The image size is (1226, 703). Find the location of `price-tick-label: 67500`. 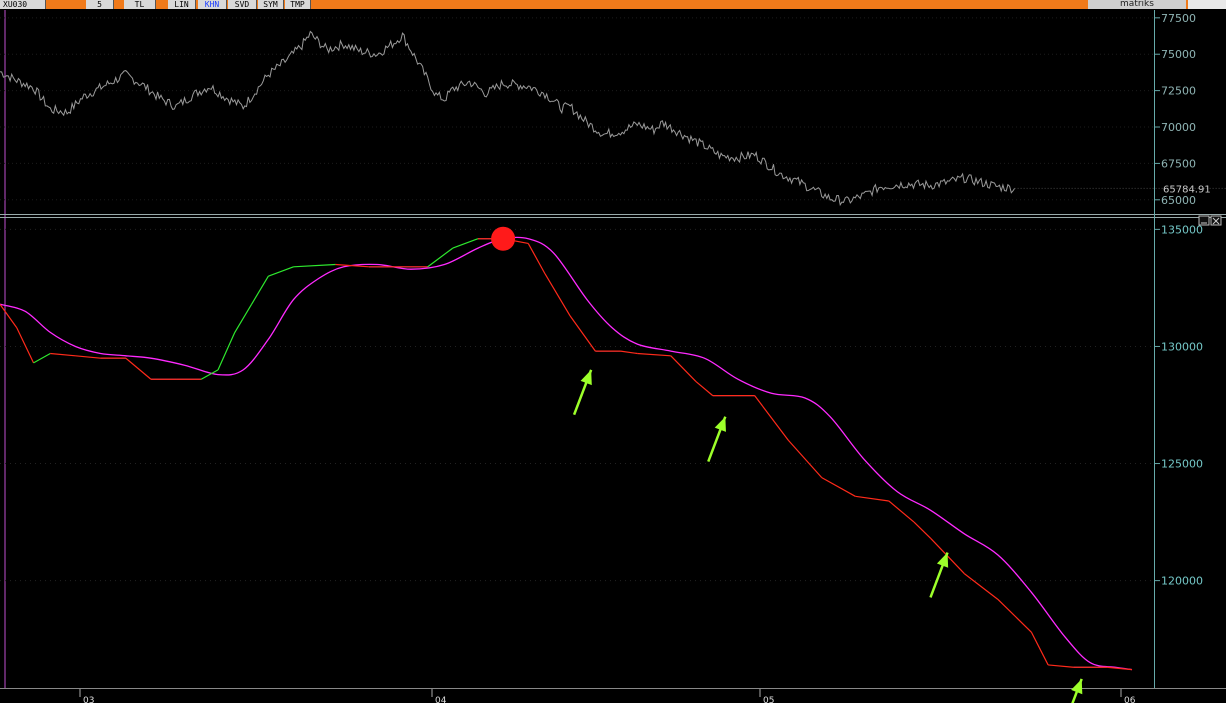

price-tick-label: 67500 is located at coordinates (1178, 163).